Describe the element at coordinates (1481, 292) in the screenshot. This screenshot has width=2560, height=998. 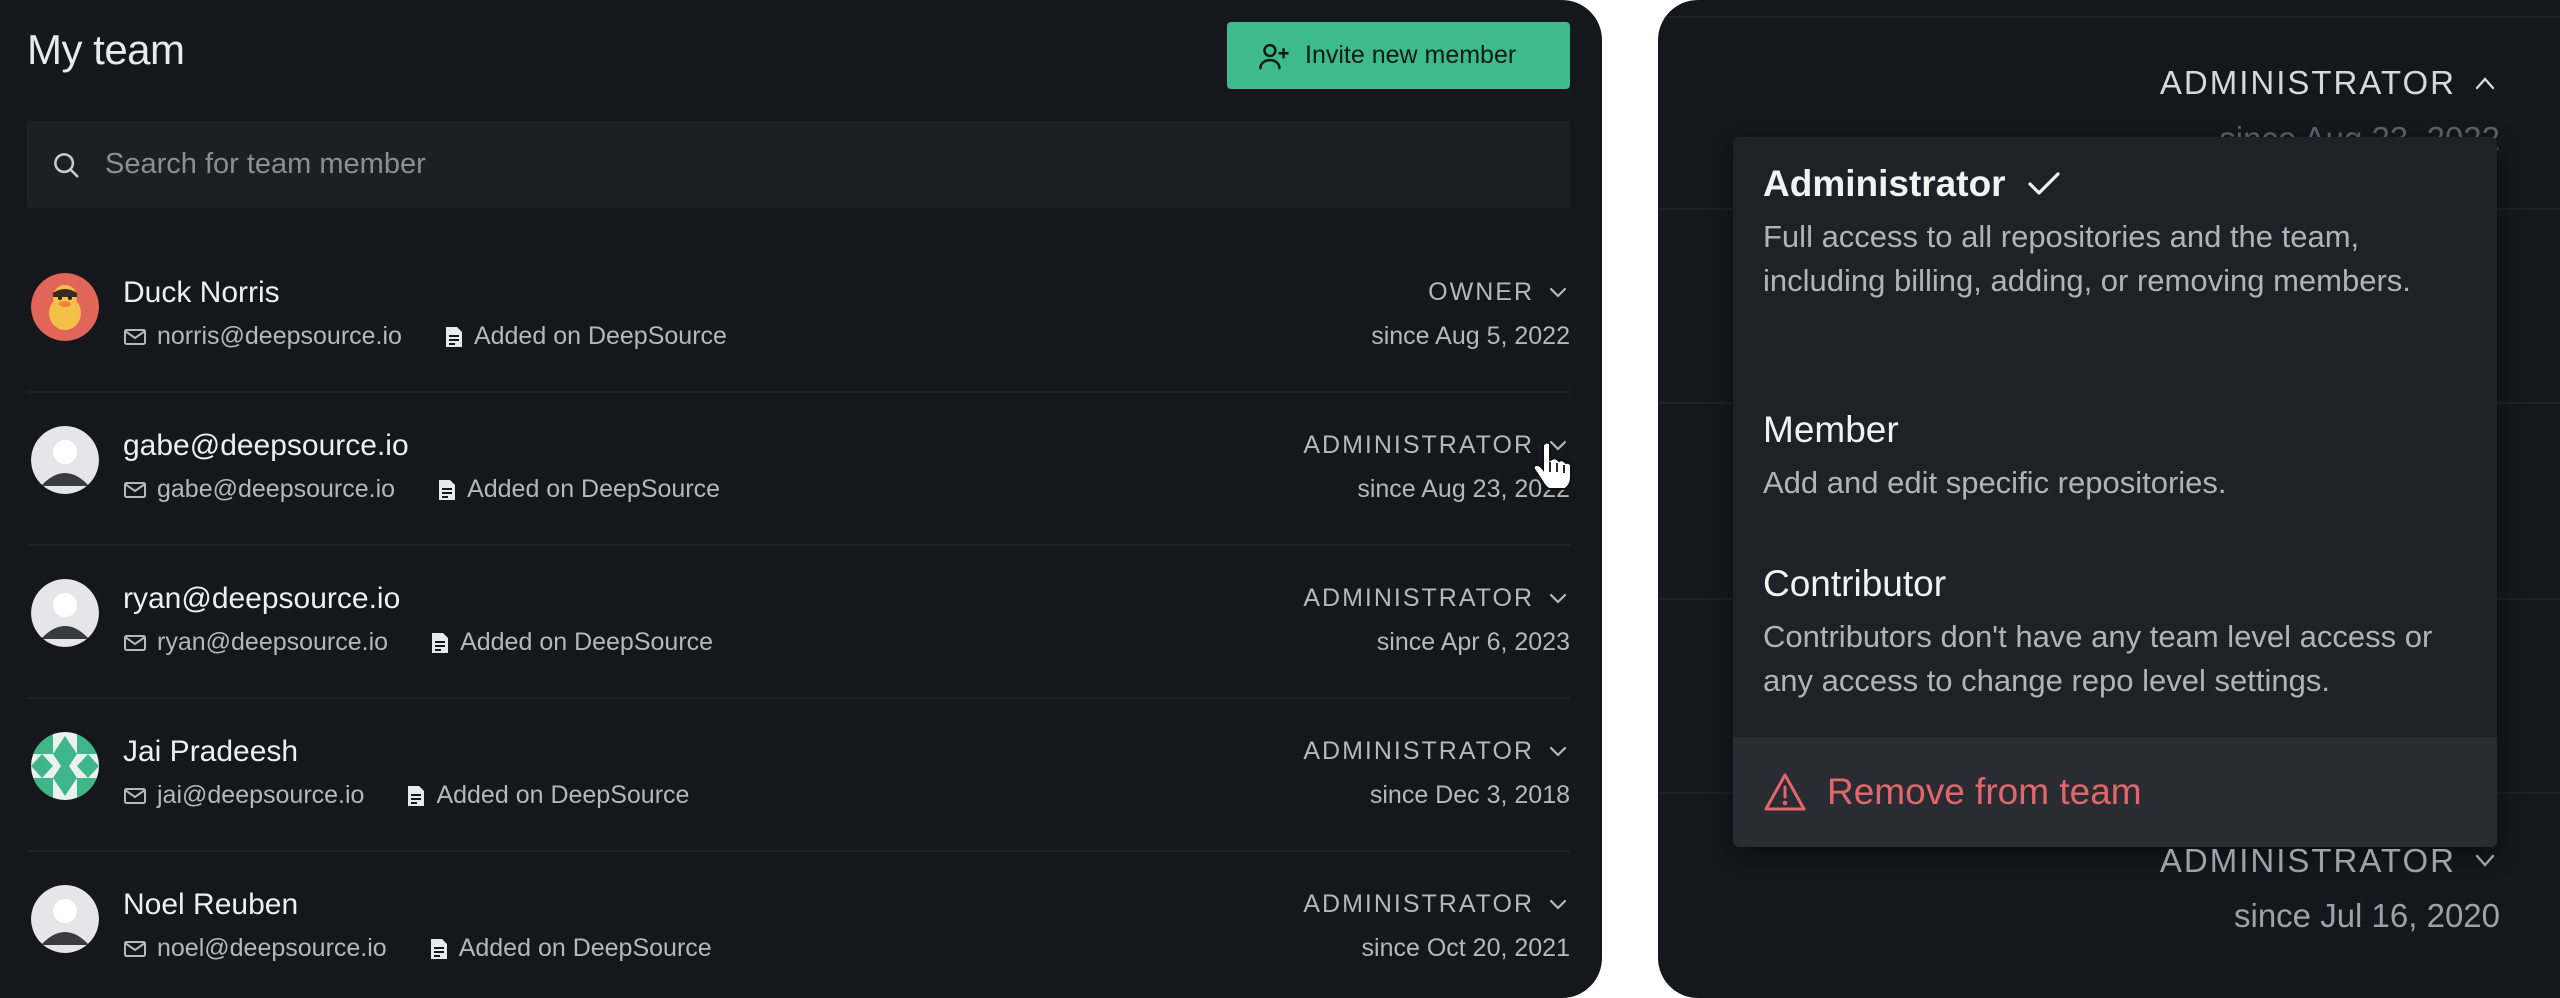
I see `role-label: OWNER` at that location.